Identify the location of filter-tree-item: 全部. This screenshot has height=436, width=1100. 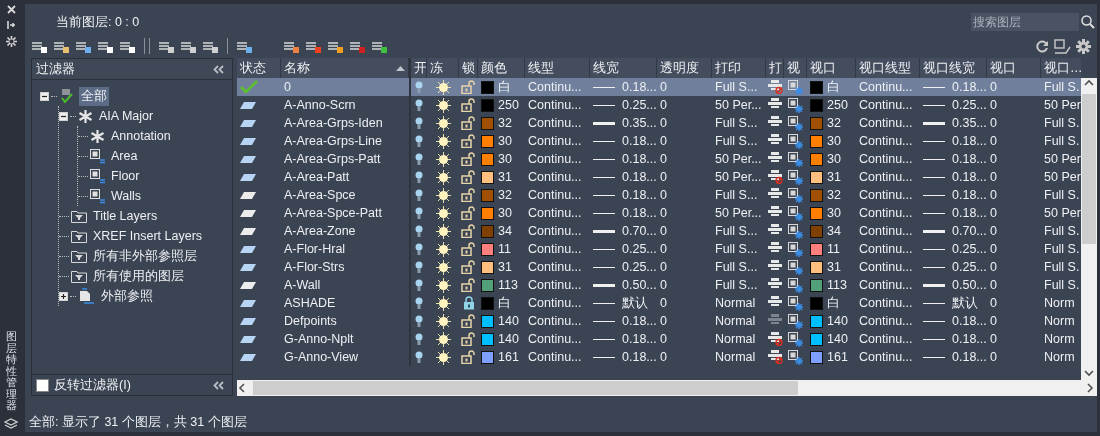
(94, 96).